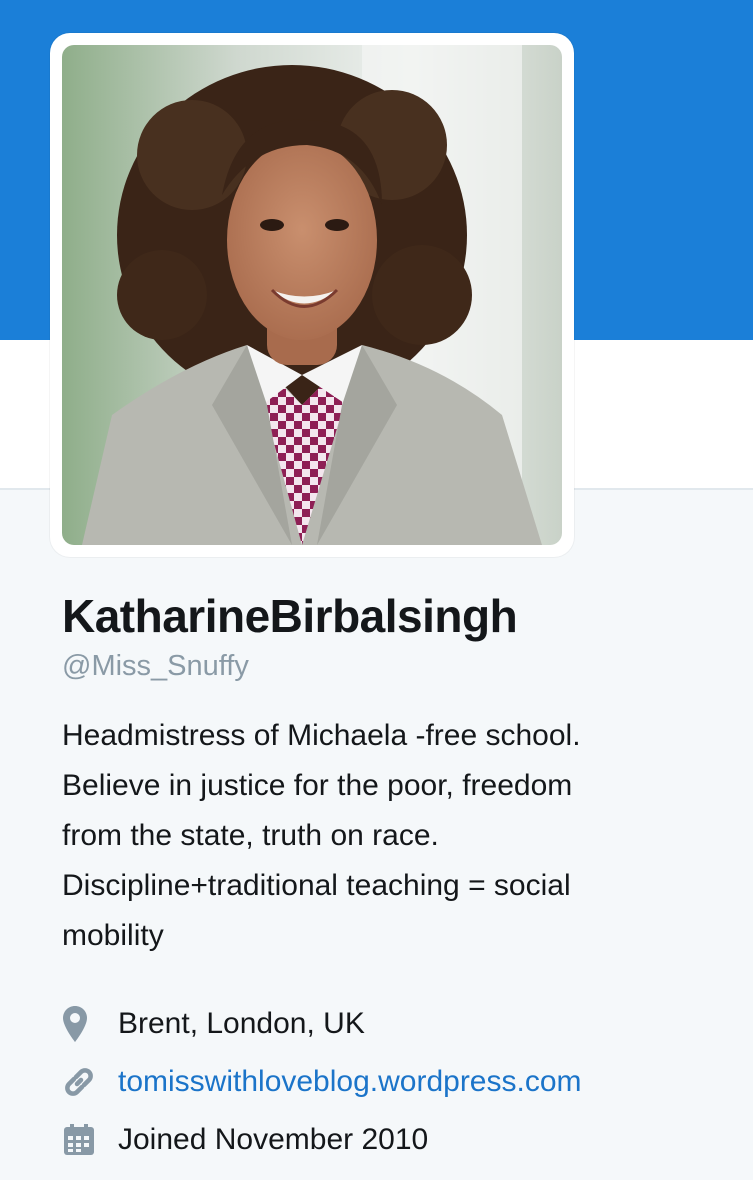 Image resolution: width=753 pixels, height=1180 pixels. Describe the element at coordinates (241, 1023) in the screenshot. I see `location-text: Brent, London, UK` at that location.